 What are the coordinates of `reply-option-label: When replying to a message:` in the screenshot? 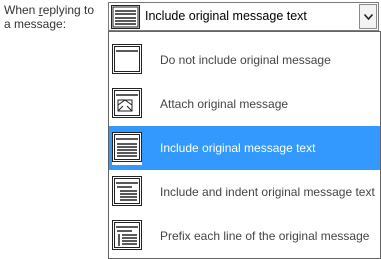 It's located at (56, 17).